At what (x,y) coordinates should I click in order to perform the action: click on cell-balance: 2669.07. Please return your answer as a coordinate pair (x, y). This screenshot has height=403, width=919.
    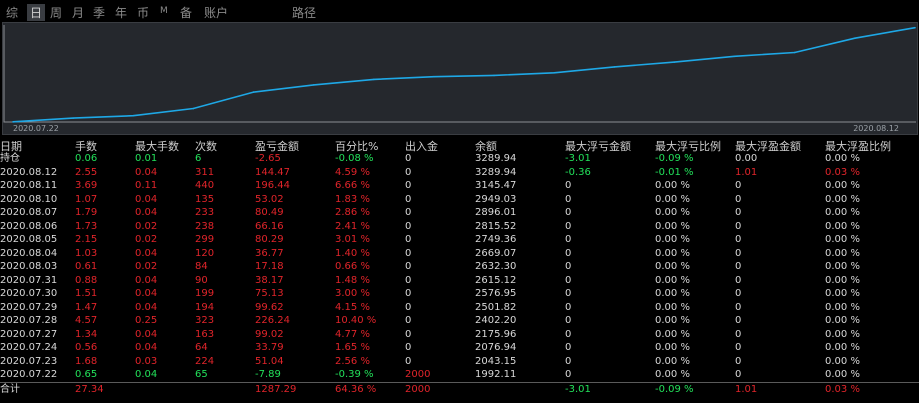
    Looking at the image, I should click on (496, 253).